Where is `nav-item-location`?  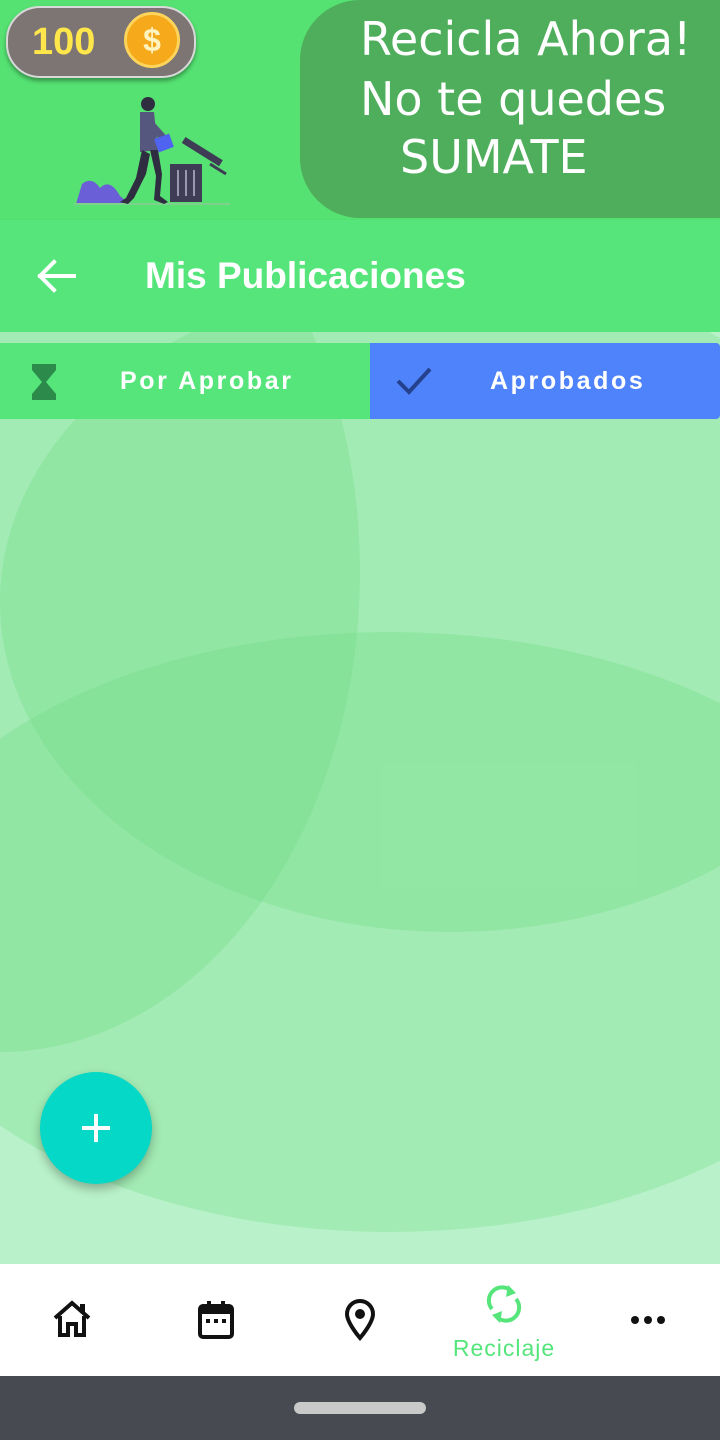
nav-item-location is located at coordinates (360, 1320).